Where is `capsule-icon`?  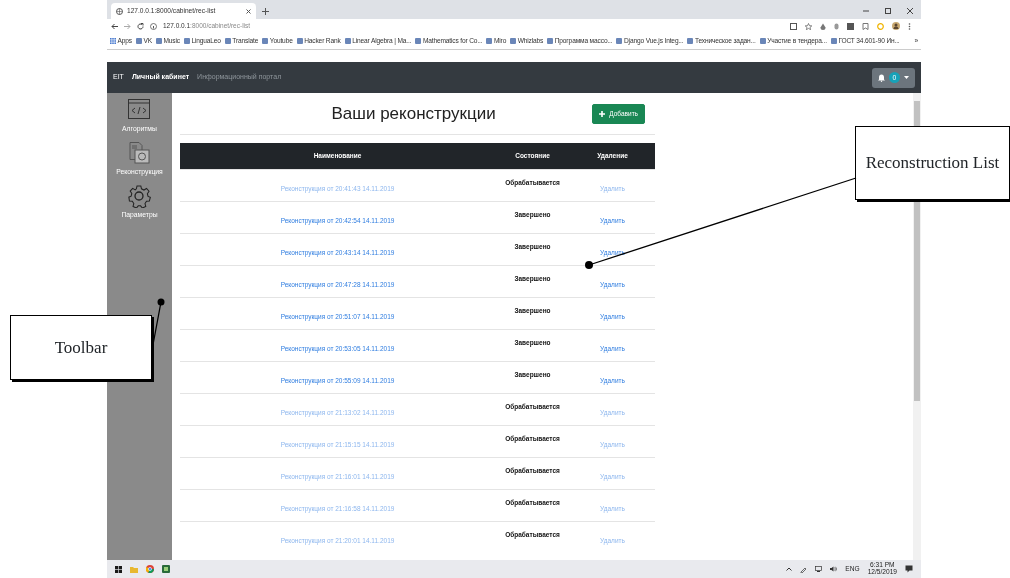
capsule-icon is located at coordinates (836, 26).